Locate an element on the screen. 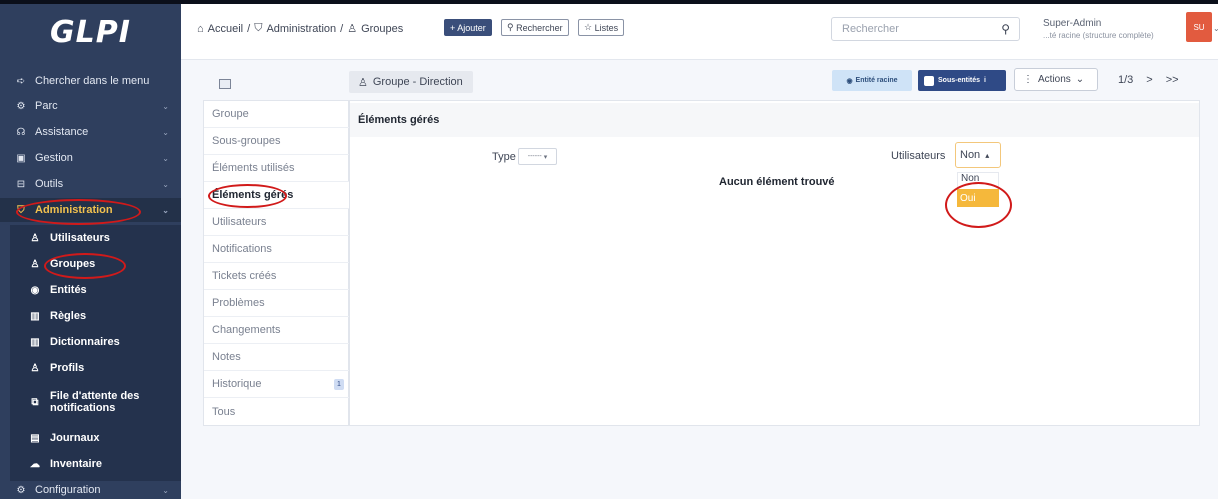  sidebar-subitem-profils: ♙ Profils is located at coordinates (95, 368).